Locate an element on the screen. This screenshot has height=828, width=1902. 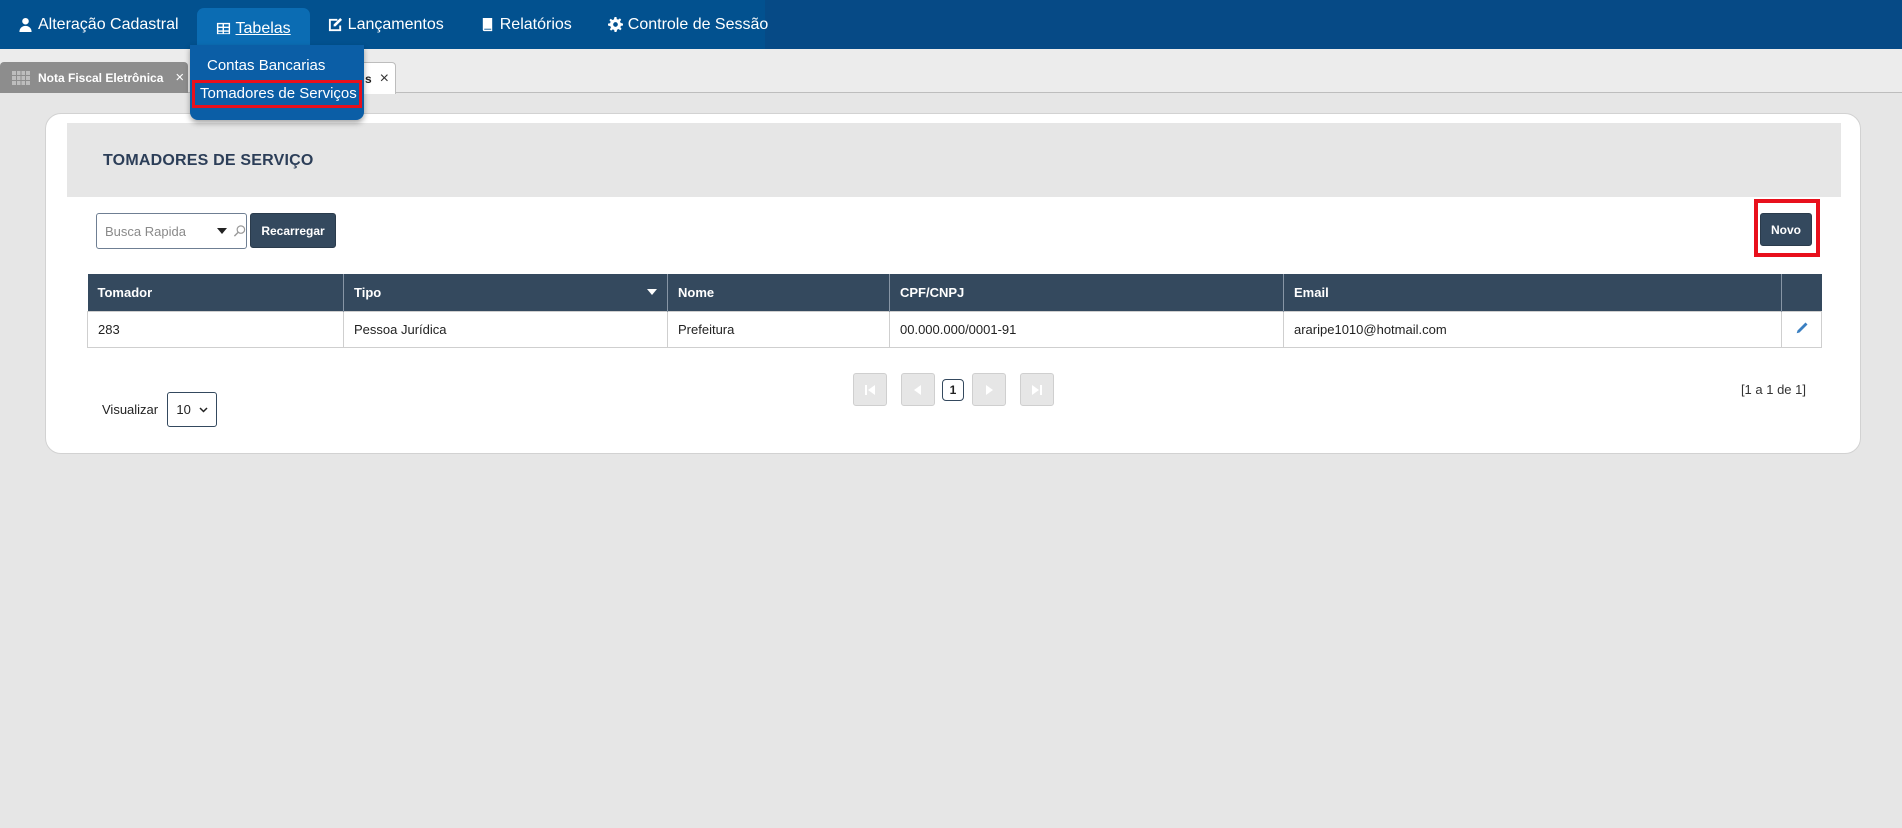
menu-item-tabelas: Tabelas is located at coordinates (253, 28).